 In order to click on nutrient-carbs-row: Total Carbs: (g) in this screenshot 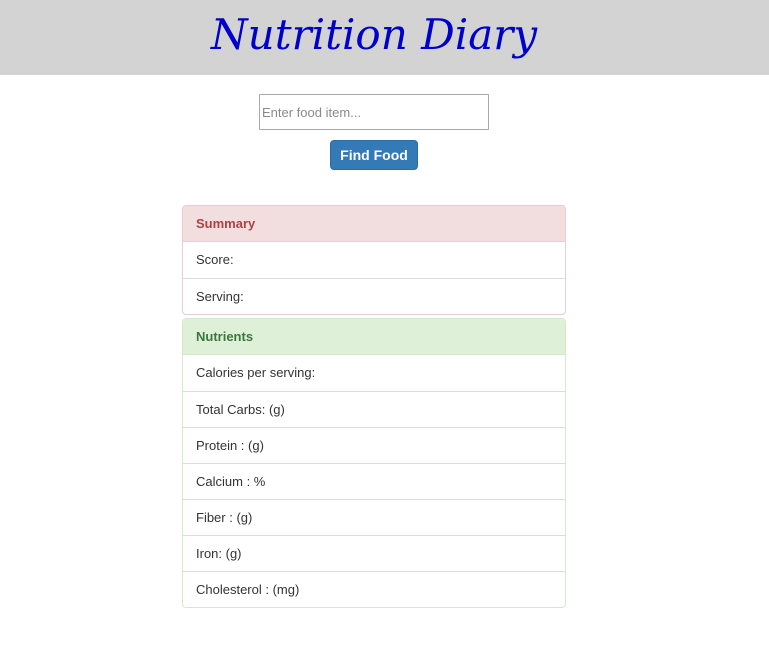, I will do `click(374, 409)`.